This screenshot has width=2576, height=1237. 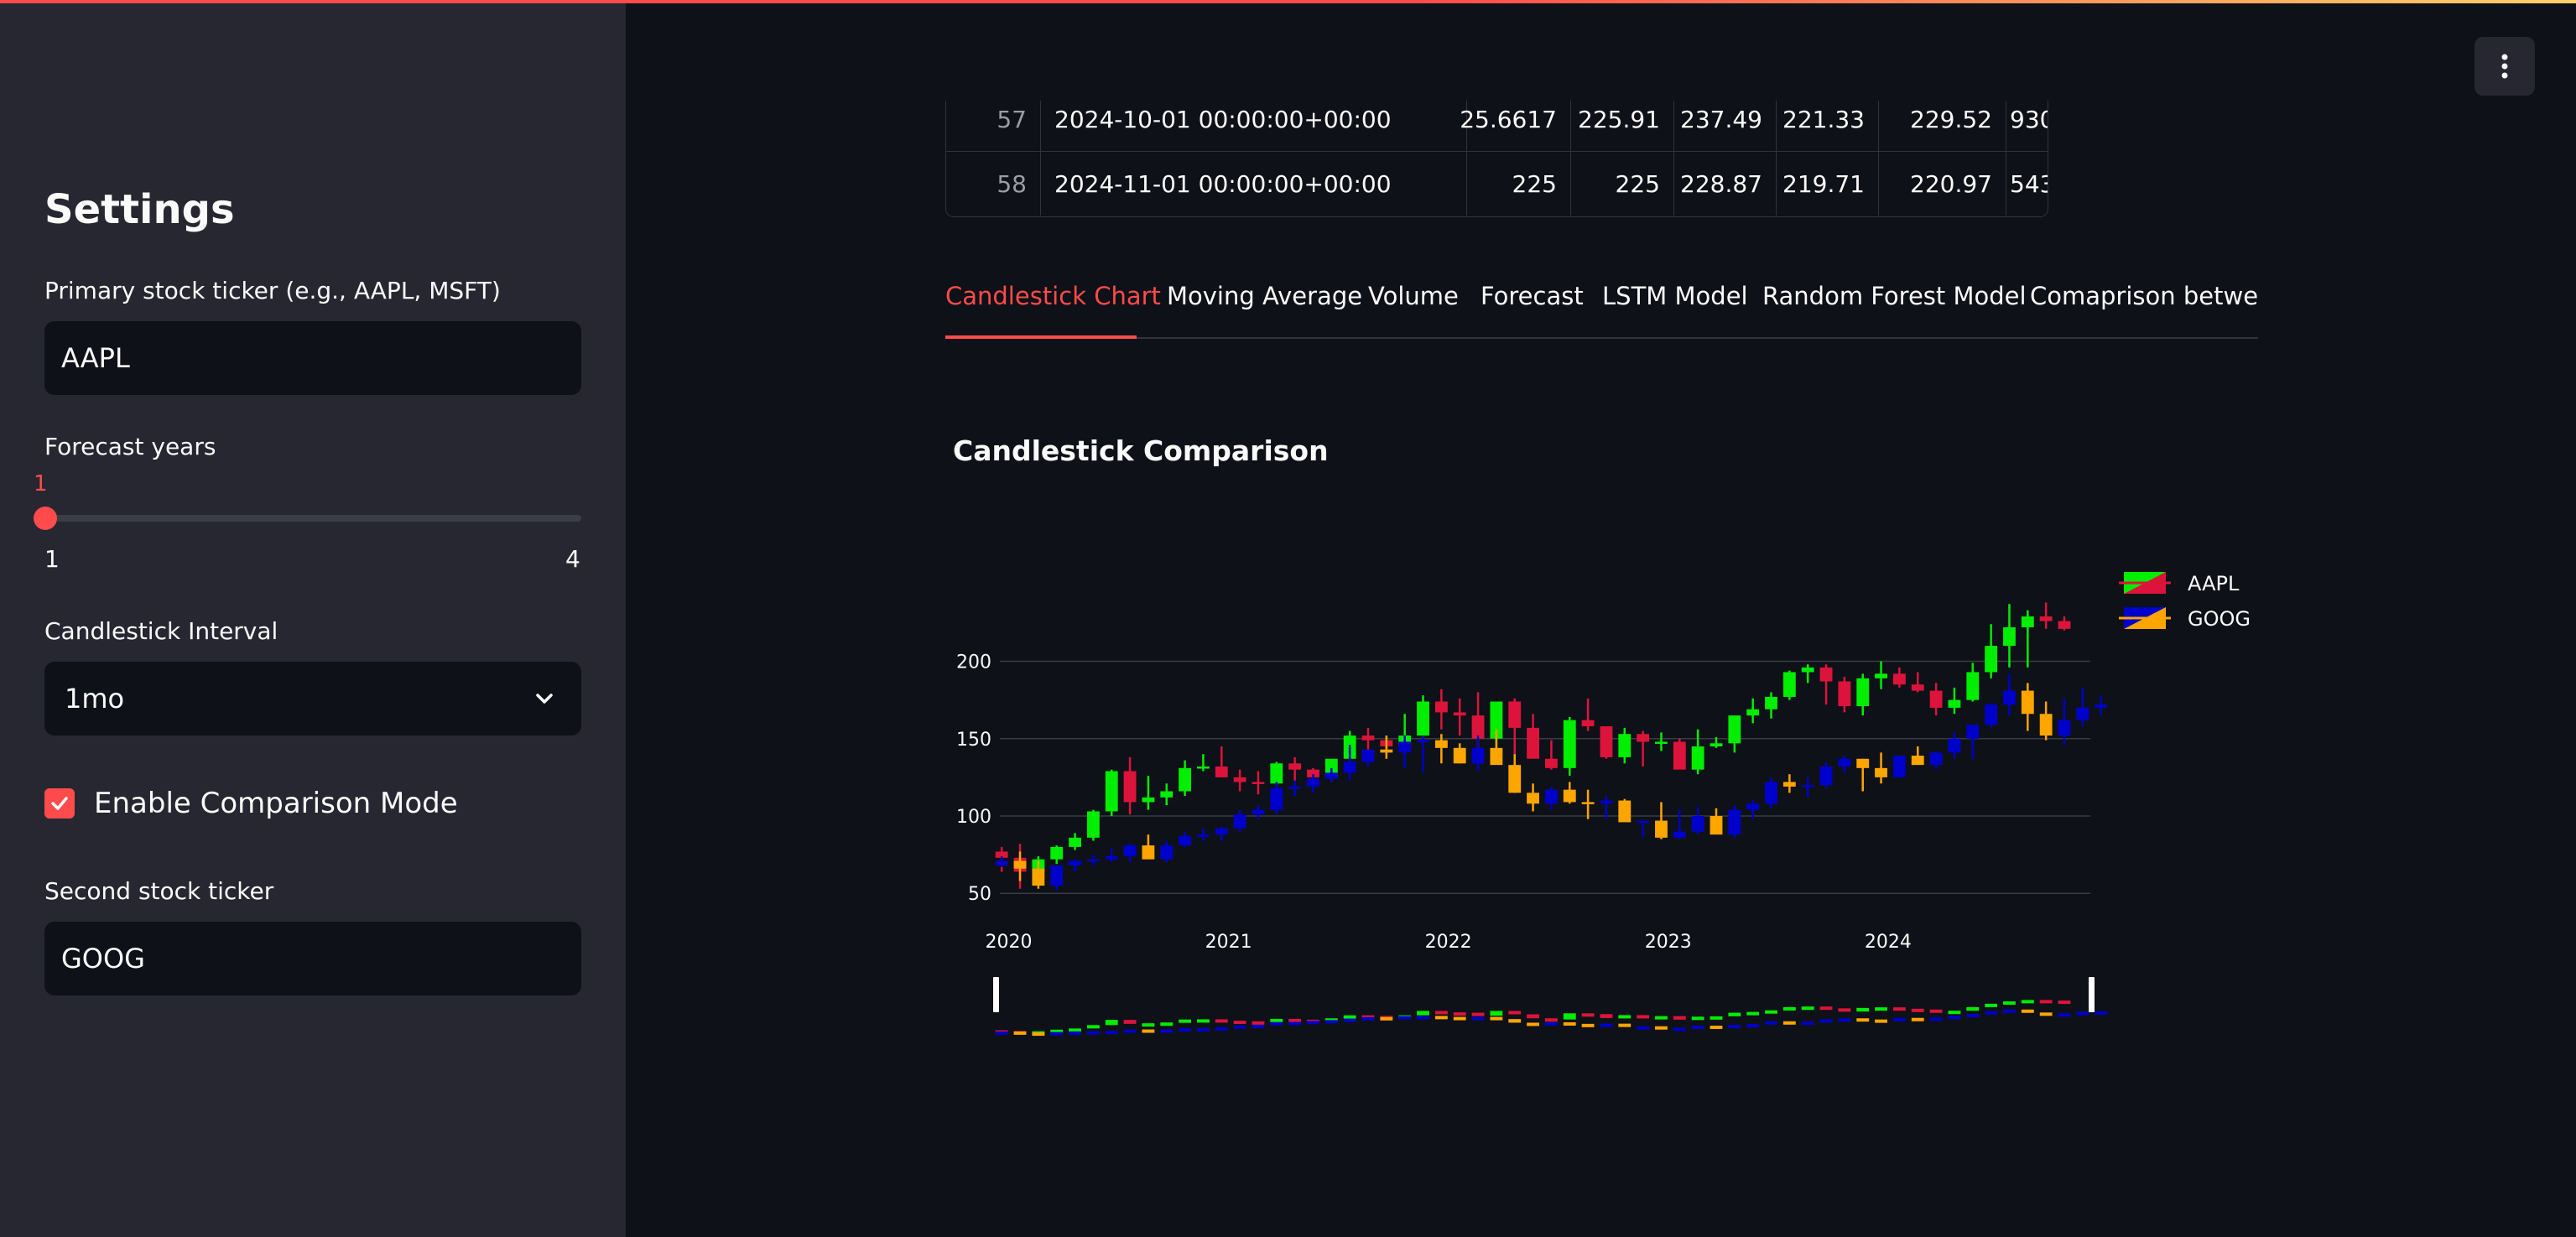 I want to click on tab-volume: Volume, so click(x=1413, y=296).